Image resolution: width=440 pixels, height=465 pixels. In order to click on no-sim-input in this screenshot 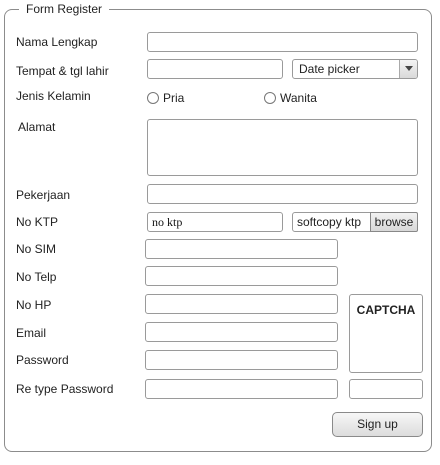, I will do `click(241, 249)`.